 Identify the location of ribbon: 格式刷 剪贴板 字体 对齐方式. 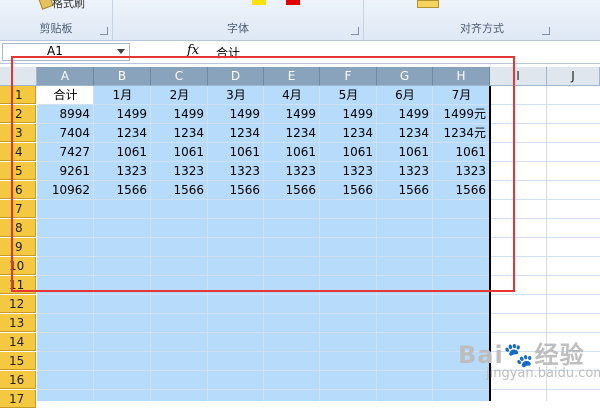
(300, 20).